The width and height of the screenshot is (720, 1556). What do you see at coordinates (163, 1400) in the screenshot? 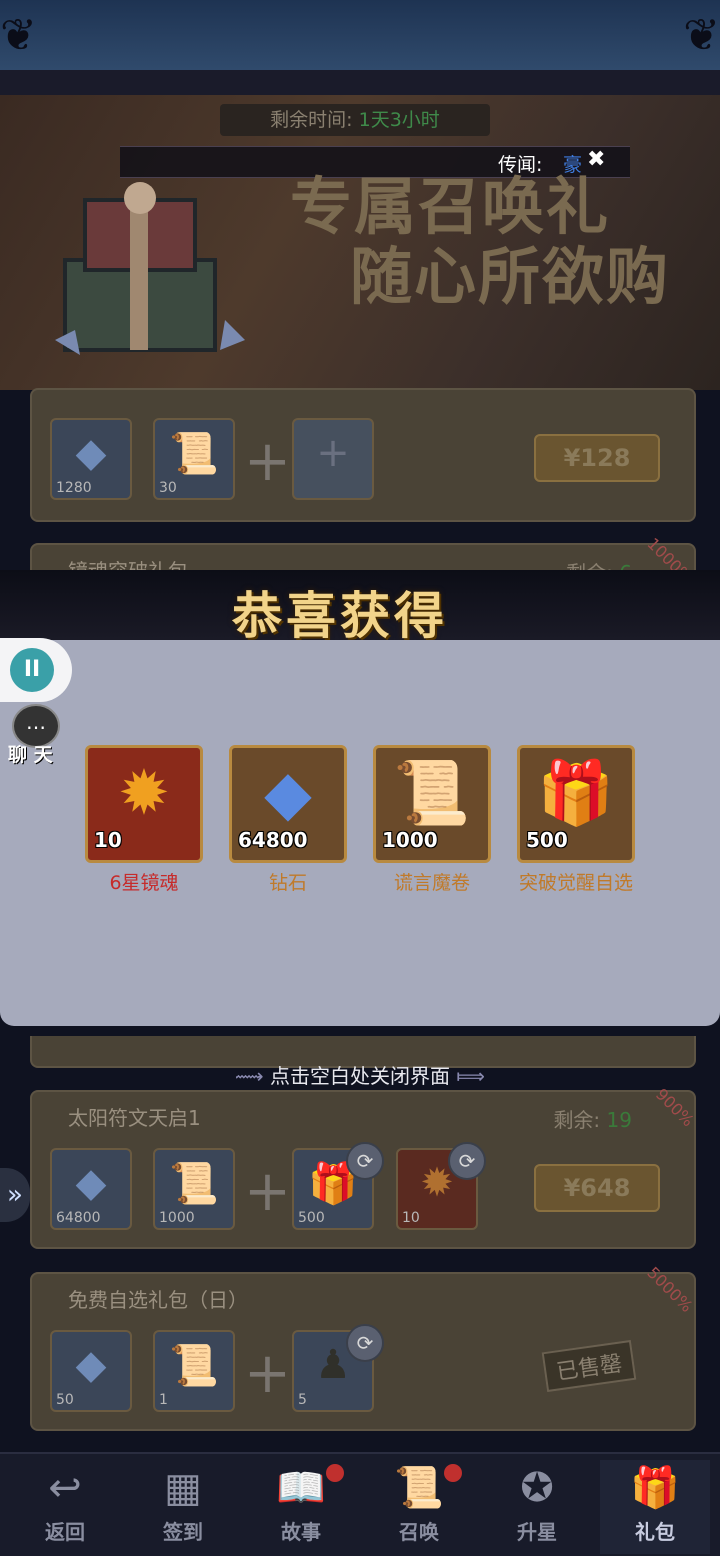
I see `item-count: 1` at bounding box center [163, 1400].